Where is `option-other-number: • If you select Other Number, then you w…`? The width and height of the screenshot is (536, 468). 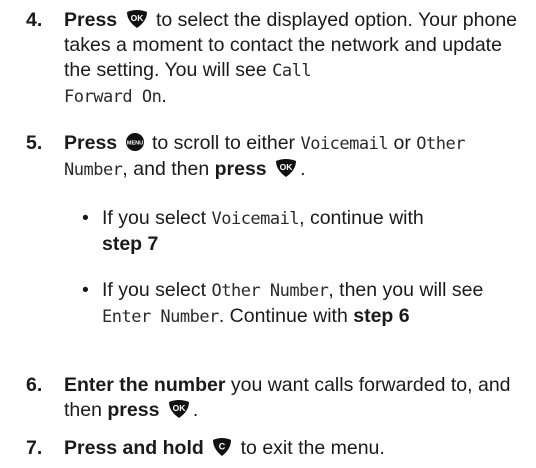
option-other-number: • If you select Other Number, then you w… is located at coordinates (302, 304).